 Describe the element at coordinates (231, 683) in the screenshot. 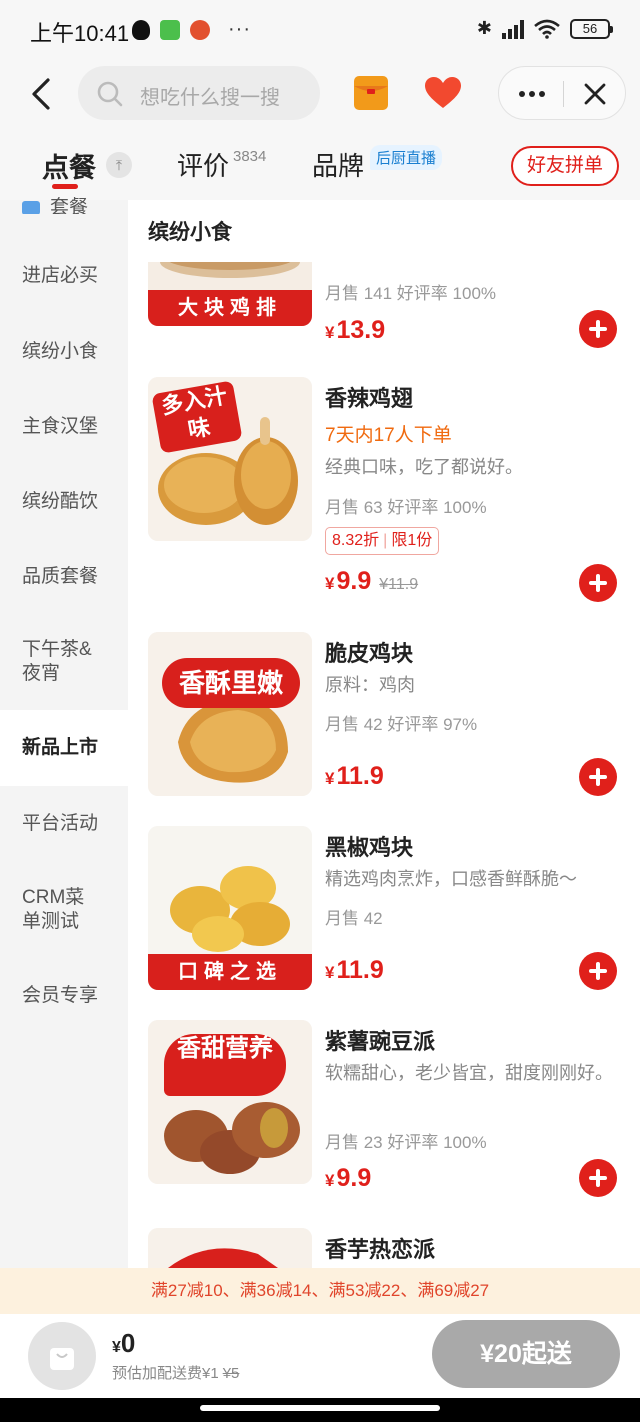

I see `image-stamp: 香酥里嫩` at that location.